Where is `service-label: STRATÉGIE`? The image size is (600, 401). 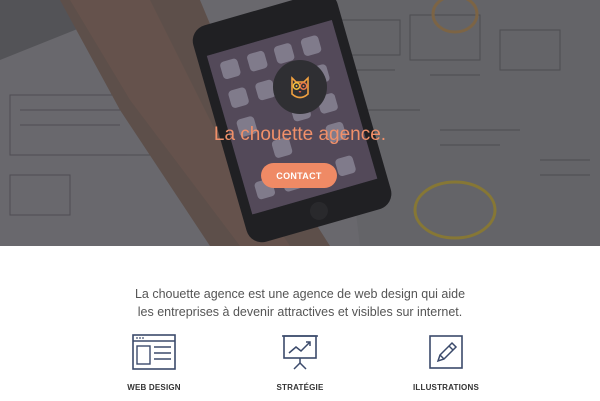 service-label: STRATÉGIE is located at coordinates (300, 387).